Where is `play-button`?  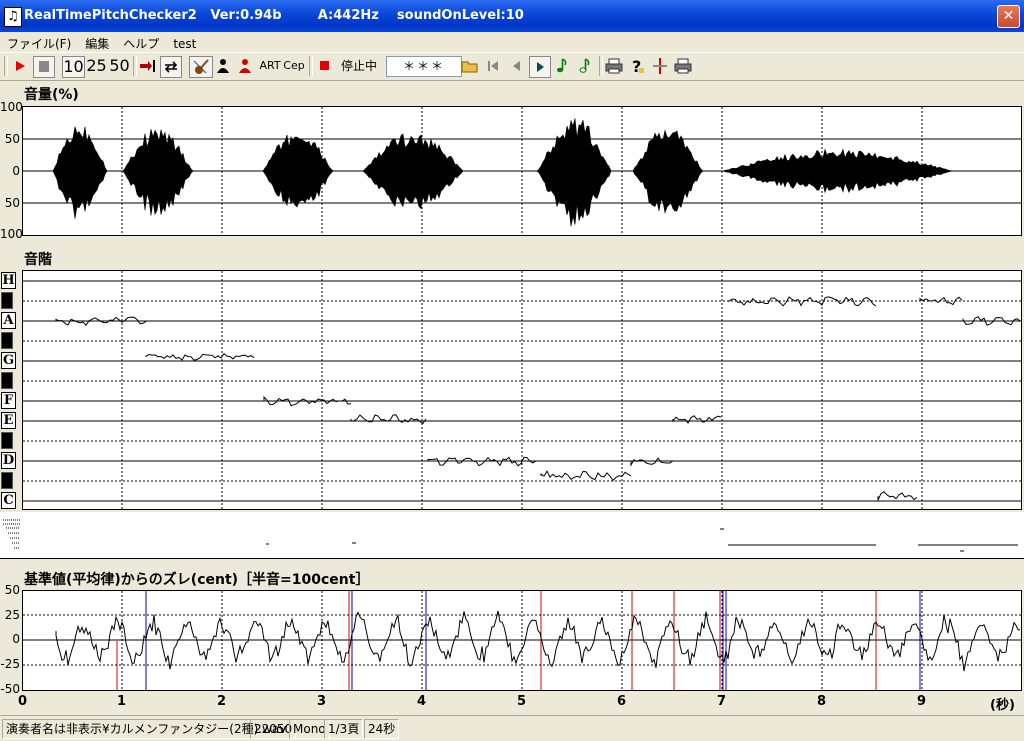 play-button is located at coordinates (20, 66).